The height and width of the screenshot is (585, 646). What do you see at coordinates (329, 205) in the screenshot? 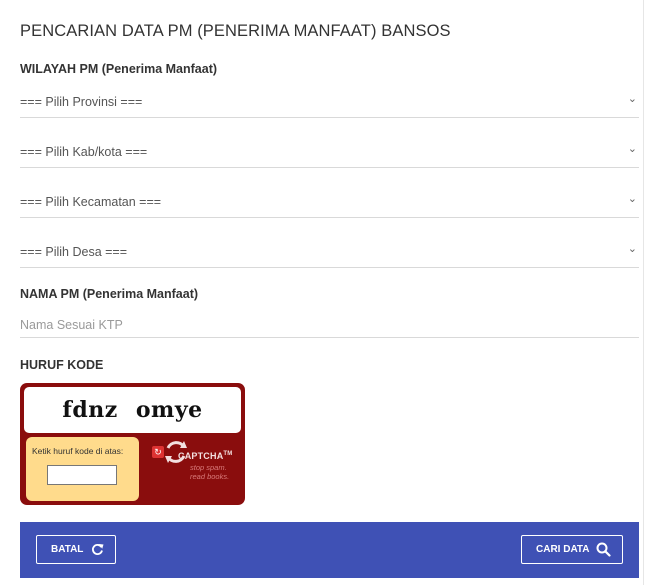
I see `kecamatan-select: === Pilih Kecamatan === ⌄` at bounding box center [329, 205].